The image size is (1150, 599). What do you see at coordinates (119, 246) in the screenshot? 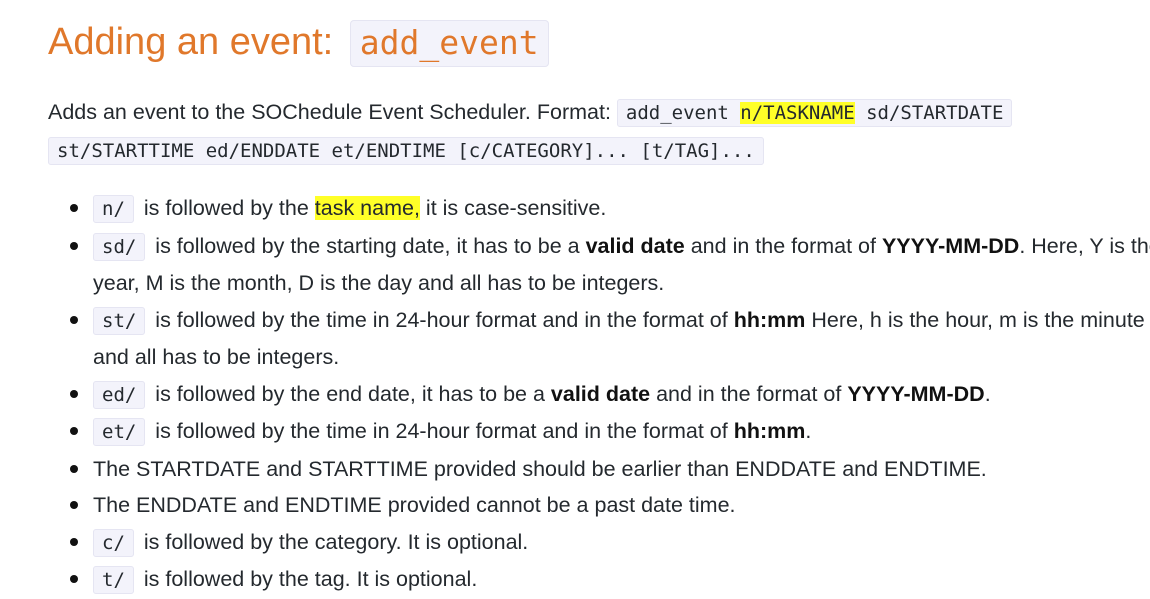
I see `param-prefix-code: sd/` at bounding box center [119, 246].